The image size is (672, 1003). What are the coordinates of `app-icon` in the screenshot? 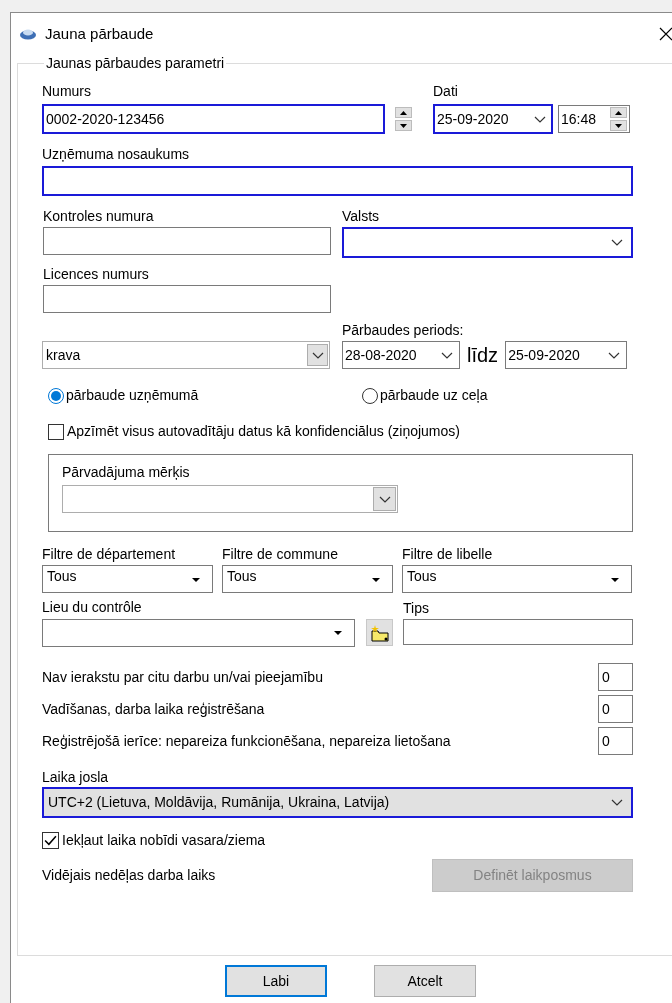 It's located at (28, 34).